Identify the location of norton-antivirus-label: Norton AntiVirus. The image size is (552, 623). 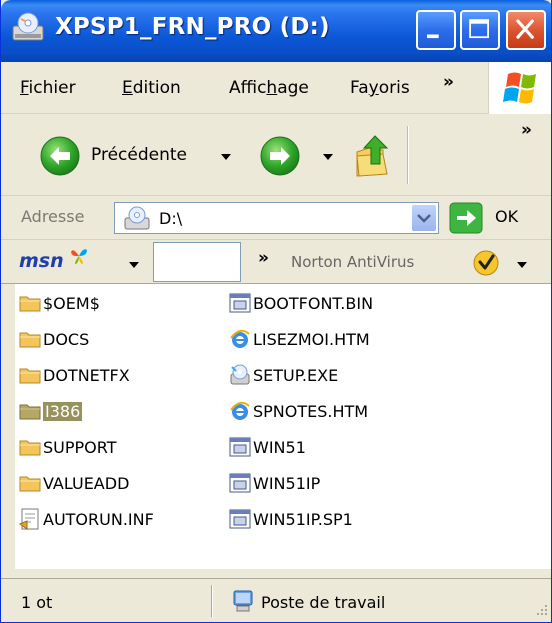
(352, 262).